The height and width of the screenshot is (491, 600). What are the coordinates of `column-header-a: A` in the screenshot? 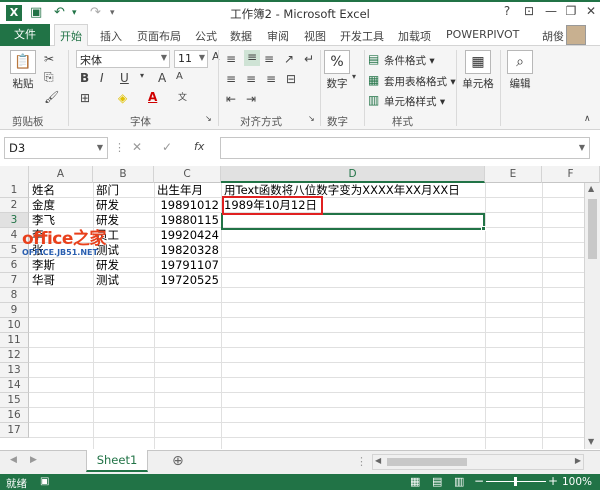 It's located at (61, 174).